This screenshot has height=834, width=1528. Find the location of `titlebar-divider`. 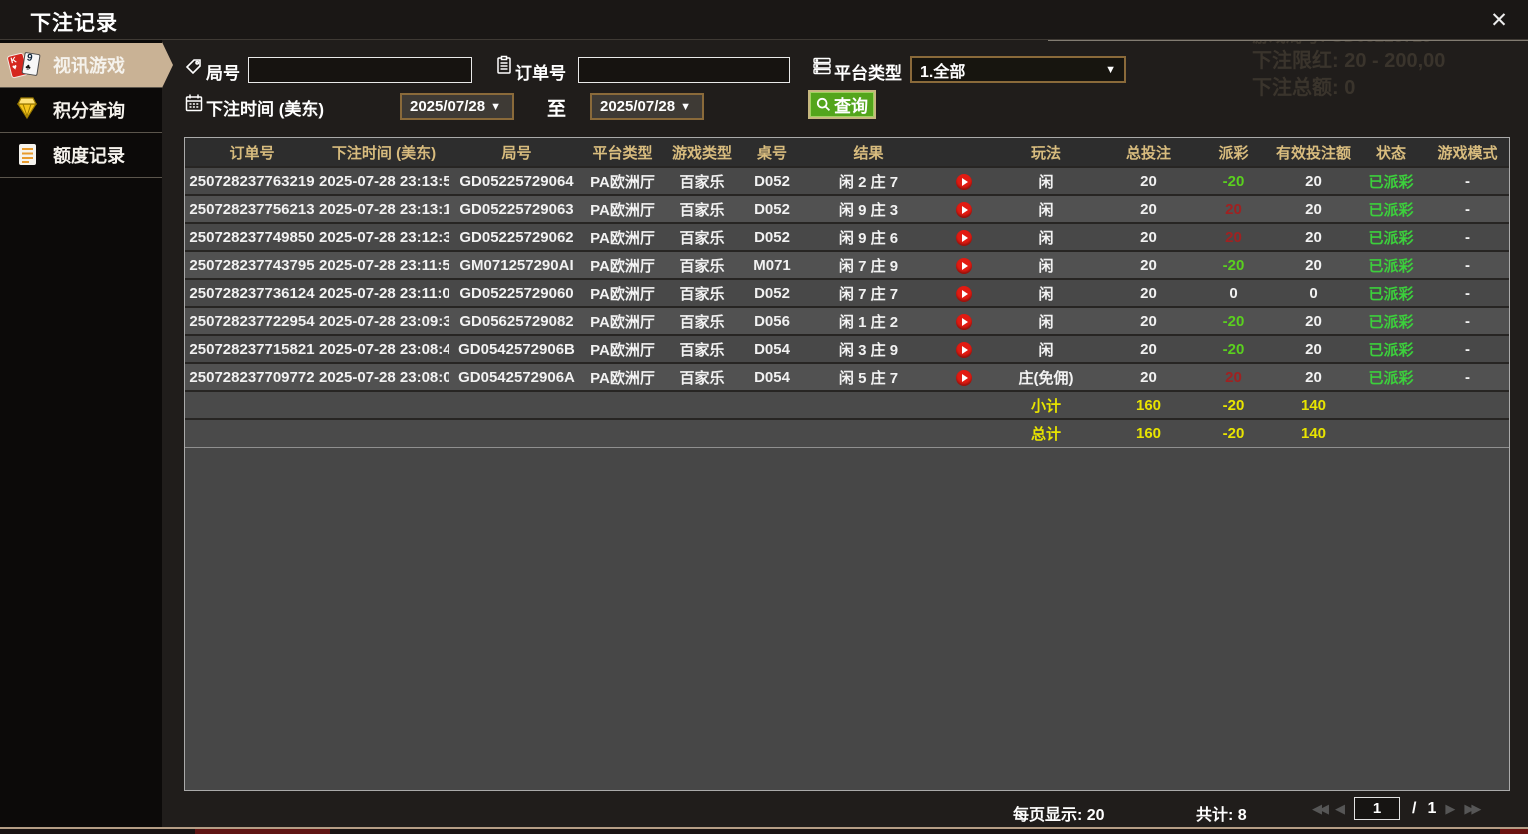

titlebar-divider is located at coordinates (1288, 40).